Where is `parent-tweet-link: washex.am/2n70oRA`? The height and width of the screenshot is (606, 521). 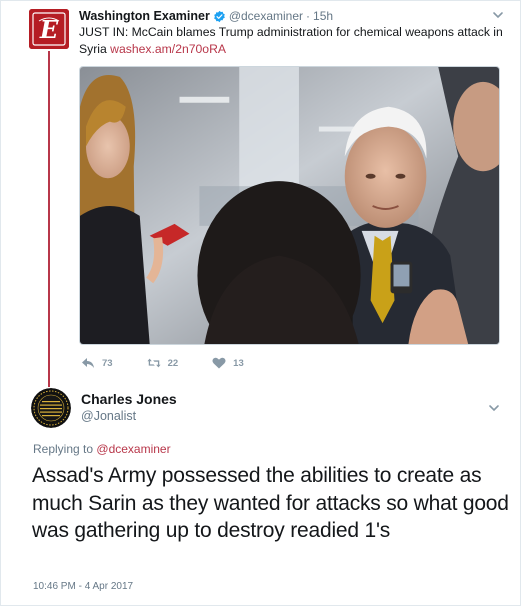 parent-tweet-link: washex.am/2n70oRA is located at coordinates (168, 49).